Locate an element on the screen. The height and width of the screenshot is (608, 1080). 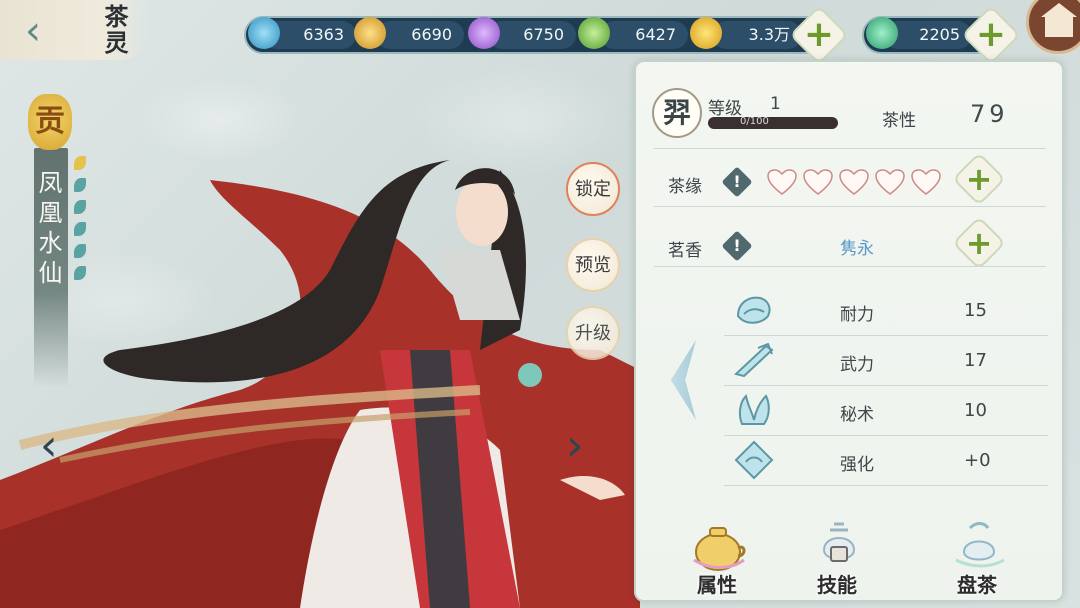
stat-label: 秘术 is located at coordinates (857, 415).